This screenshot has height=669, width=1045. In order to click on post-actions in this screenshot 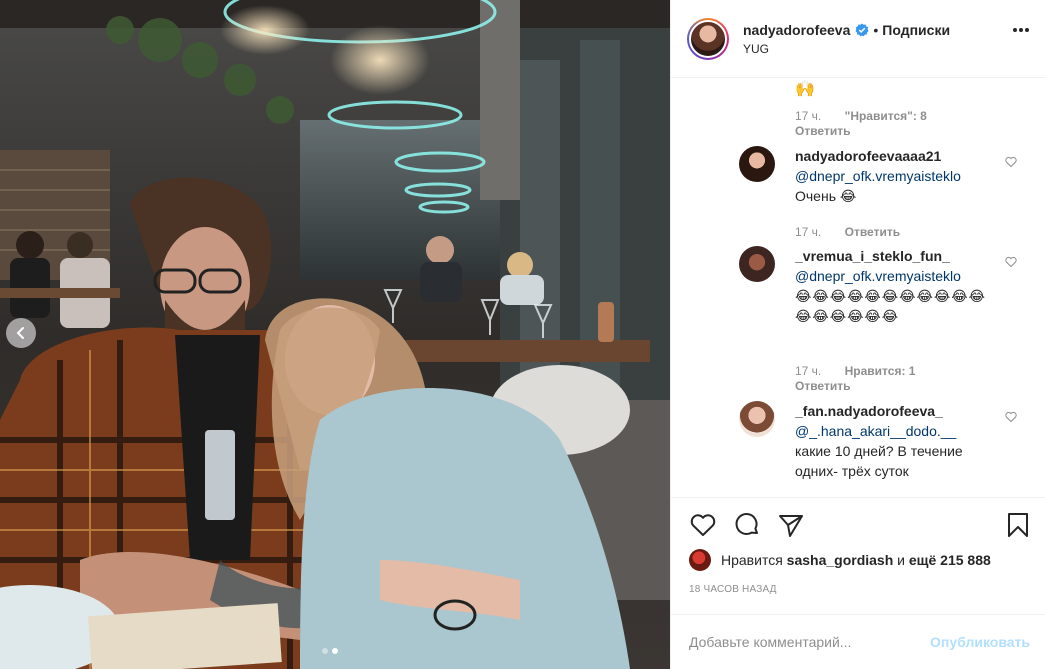, I will do `click(858, 524)`.